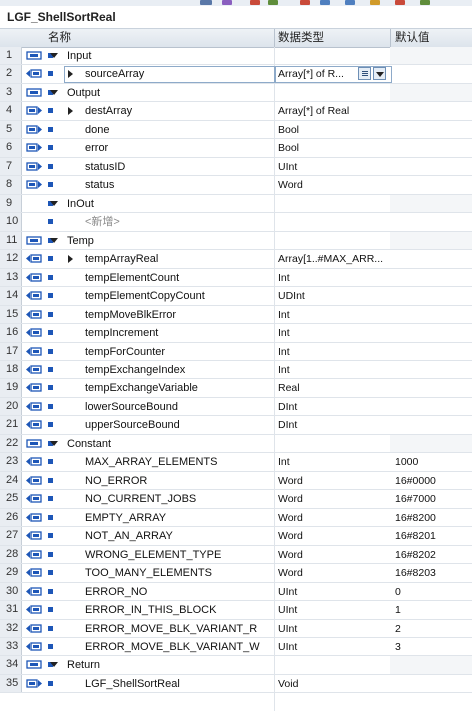  What do you see at coordinates (11, 536) in the screenshot?
I see `row-number: 27` at bounding box center [11, 536].